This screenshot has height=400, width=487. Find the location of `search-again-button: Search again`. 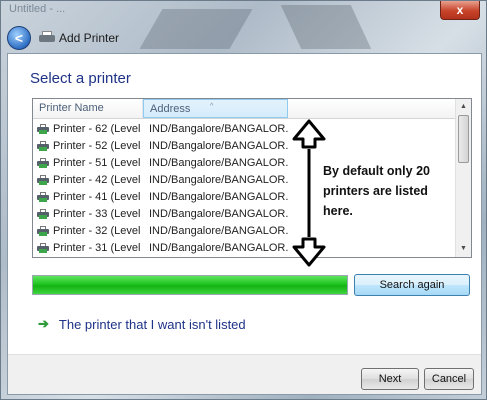

search-again-button: Search again is located at coordinates (412, 285).